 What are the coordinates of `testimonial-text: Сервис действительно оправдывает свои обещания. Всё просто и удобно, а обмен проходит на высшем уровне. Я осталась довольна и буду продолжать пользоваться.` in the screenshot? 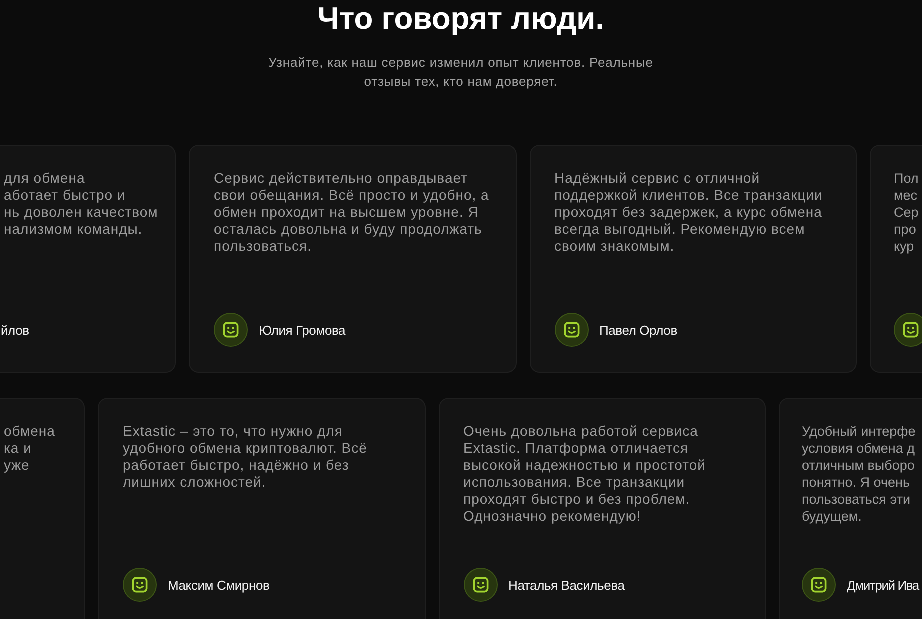 It's located at (352, 212).